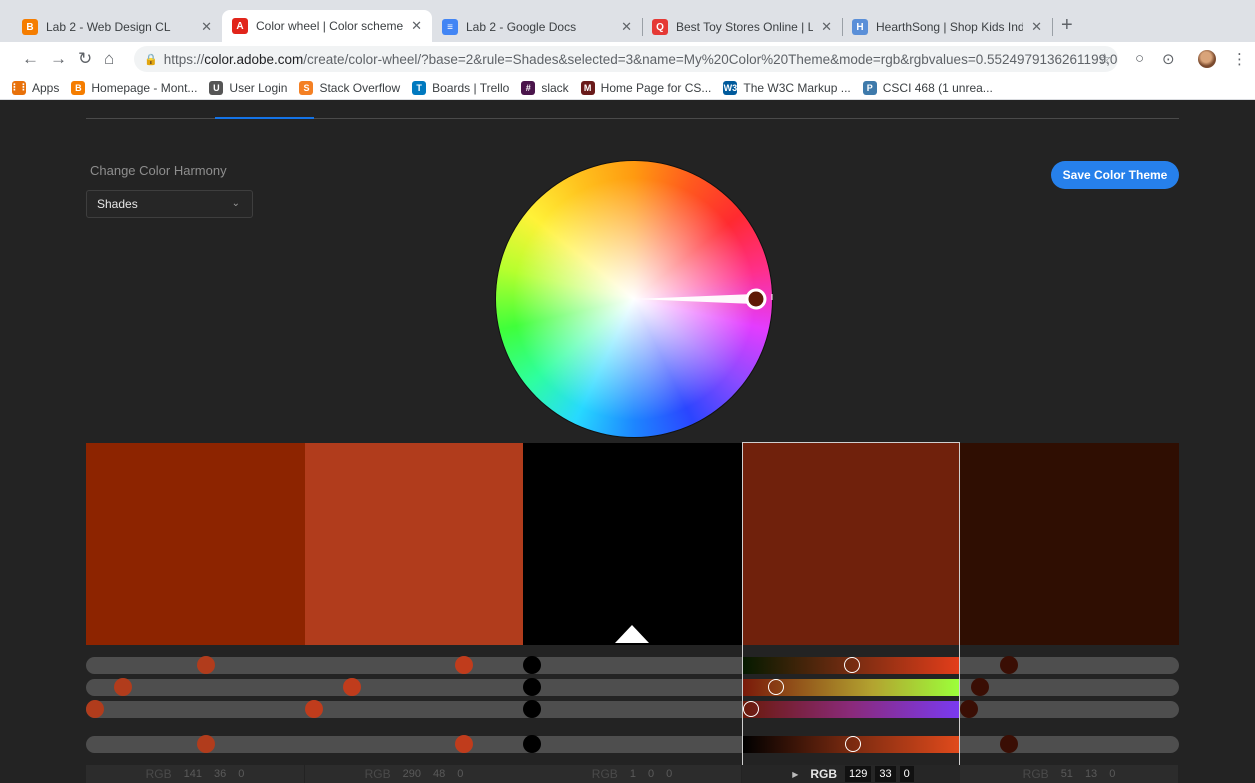  Describe the element at coordinates (235, 203) in the screenshot. I see `chevron-down-icon: ⌄` at that location.